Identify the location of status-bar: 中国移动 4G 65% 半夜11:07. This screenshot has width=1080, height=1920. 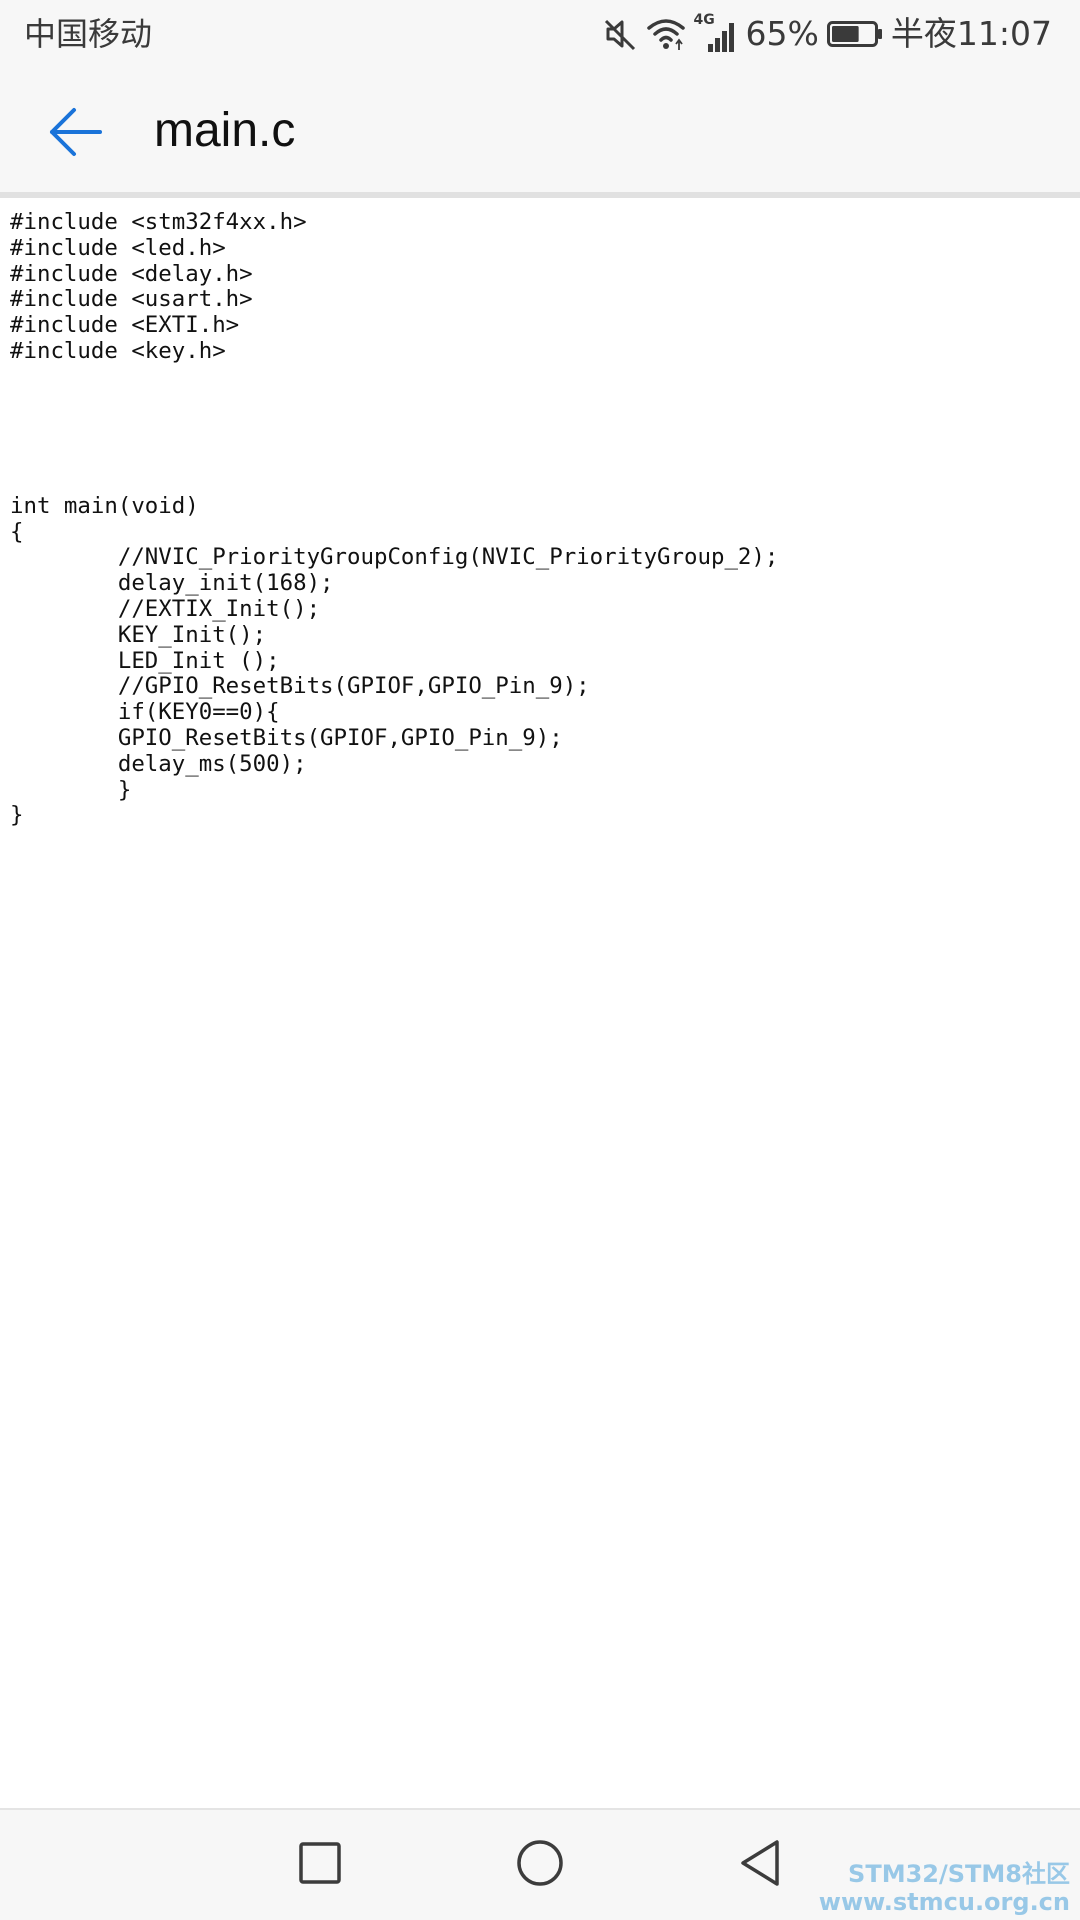
(540, 34).